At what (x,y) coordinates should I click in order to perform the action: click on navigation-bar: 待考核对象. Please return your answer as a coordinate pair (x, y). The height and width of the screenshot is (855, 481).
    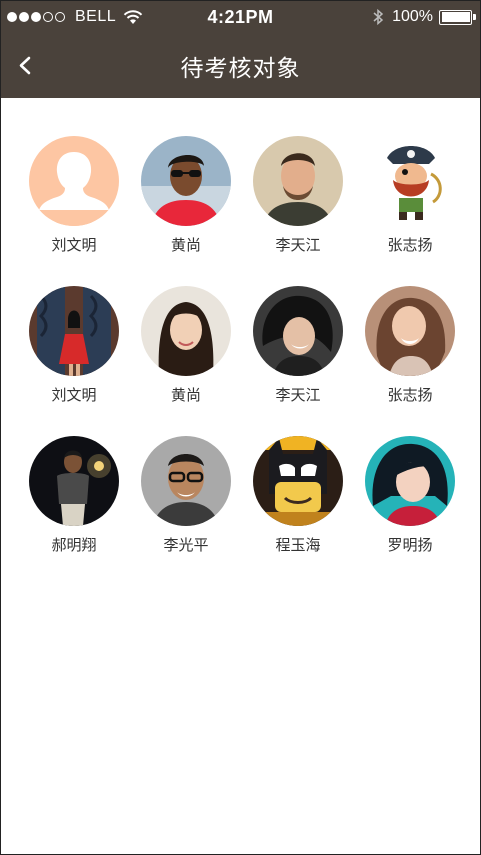
    Looking at the image, I should click on (240, 66).